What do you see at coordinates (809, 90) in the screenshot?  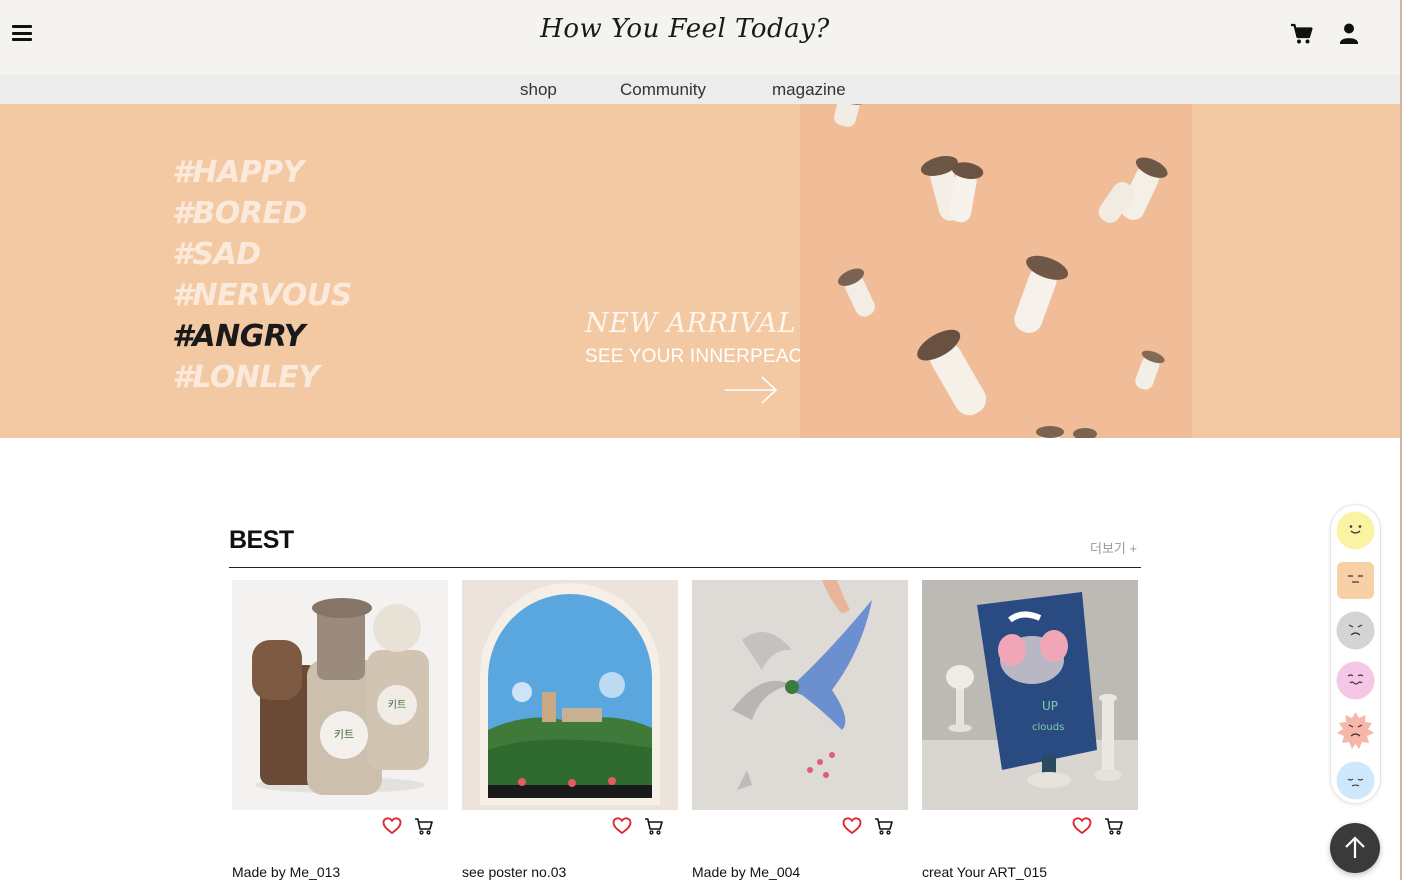 I see `nav-magazine: magazine` at bounding box center [809, 90].